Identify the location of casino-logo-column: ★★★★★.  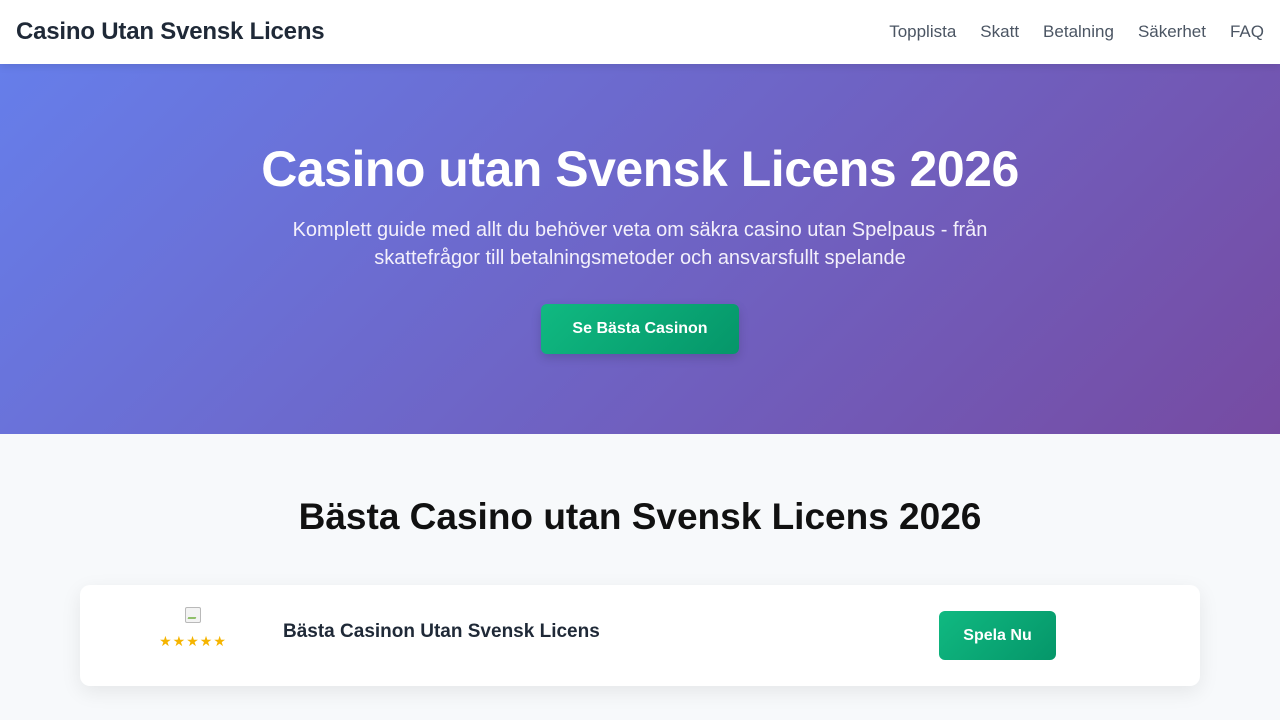
(193, 628).